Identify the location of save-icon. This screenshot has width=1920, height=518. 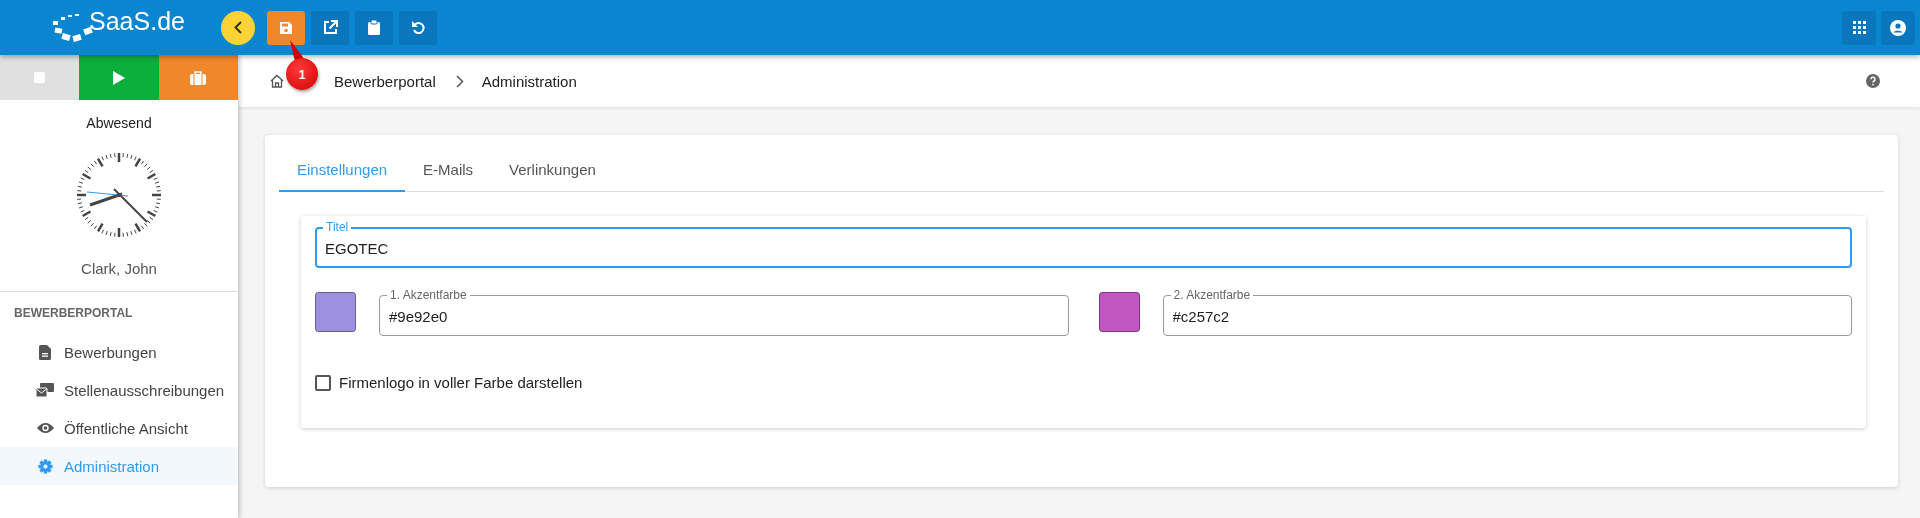
(286, 27).